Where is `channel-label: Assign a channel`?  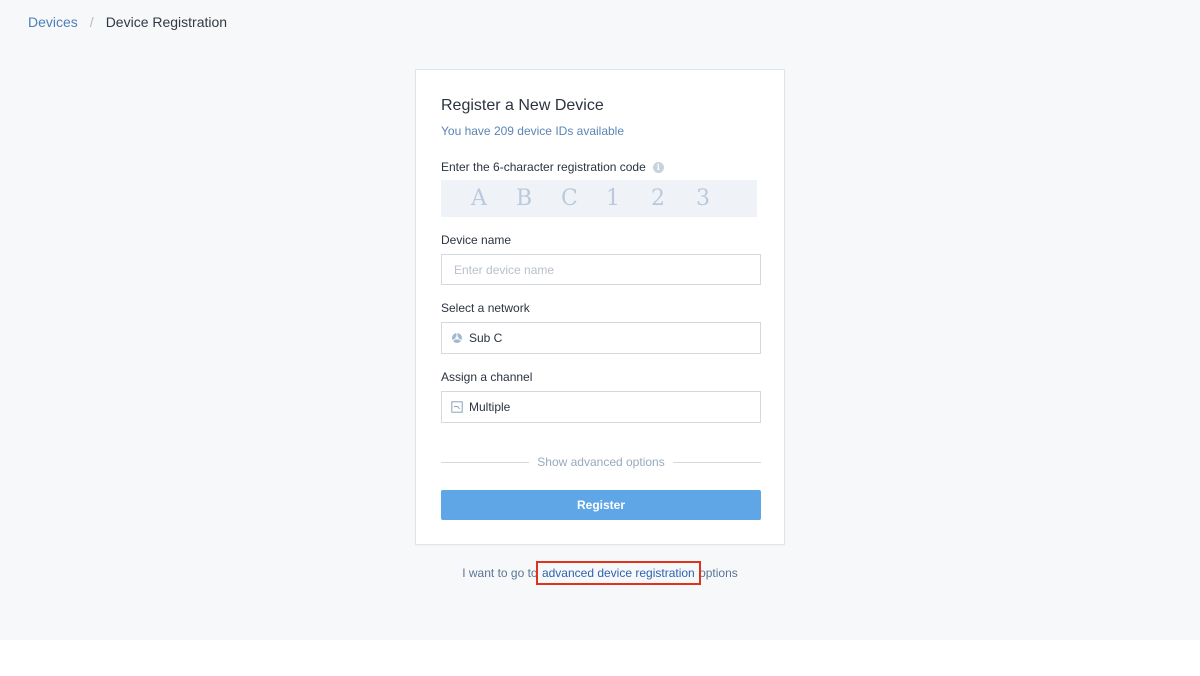
channel-label: Assign a channel is located at coordinates (487, 377).